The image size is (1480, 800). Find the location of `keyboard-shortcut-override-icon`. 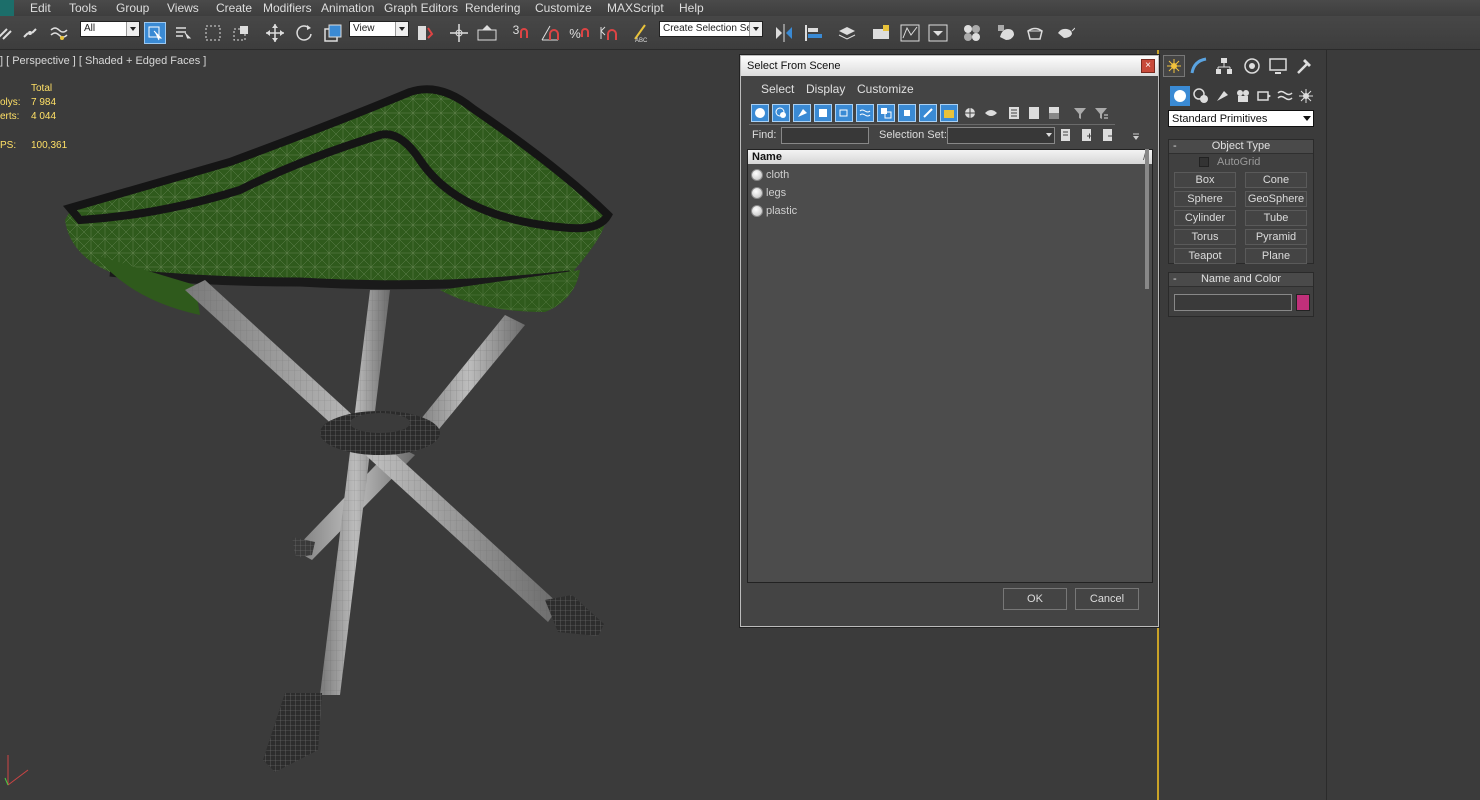

keyboard-shortcut-override-icon is located at coordinates (487, 33).